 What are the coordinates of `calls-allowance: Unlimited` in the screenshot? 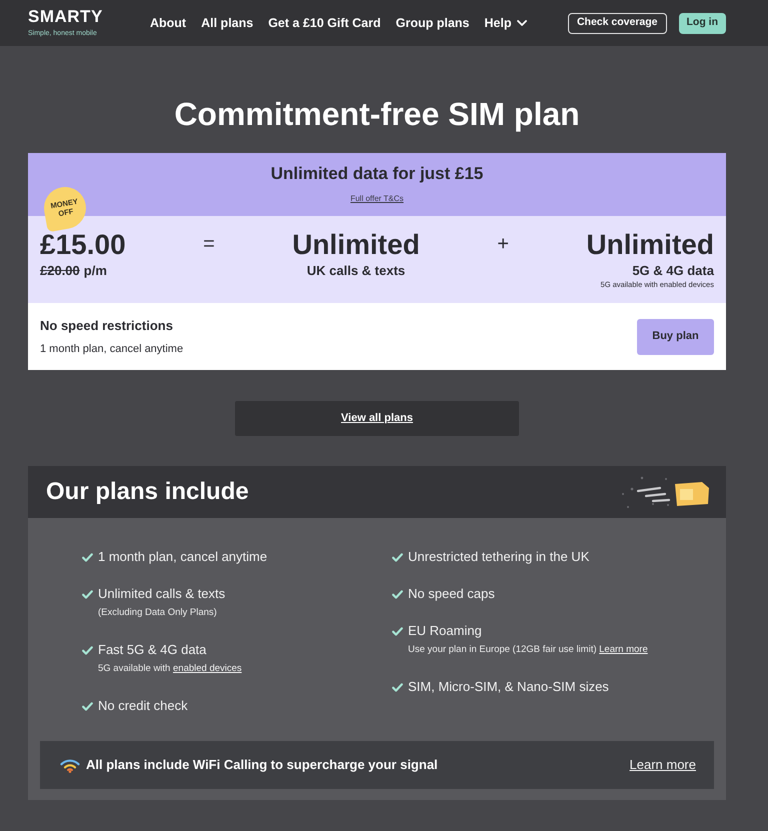 It's located at (356, 245).